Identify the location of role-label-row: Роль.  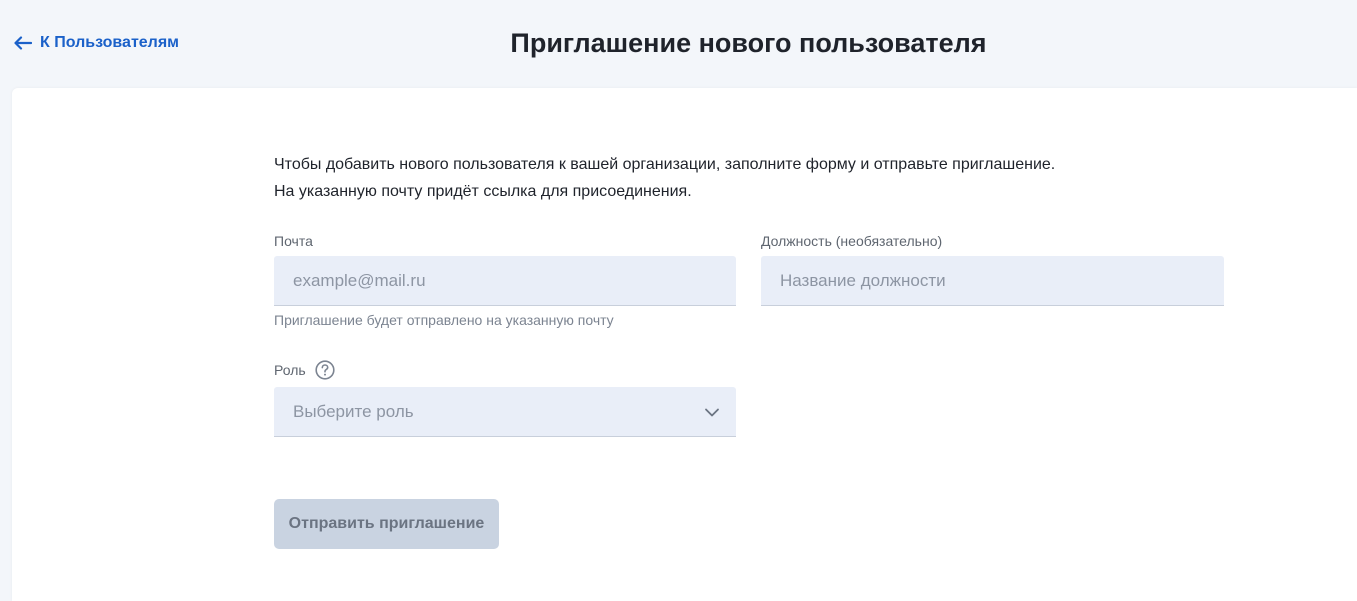
(304, 370).